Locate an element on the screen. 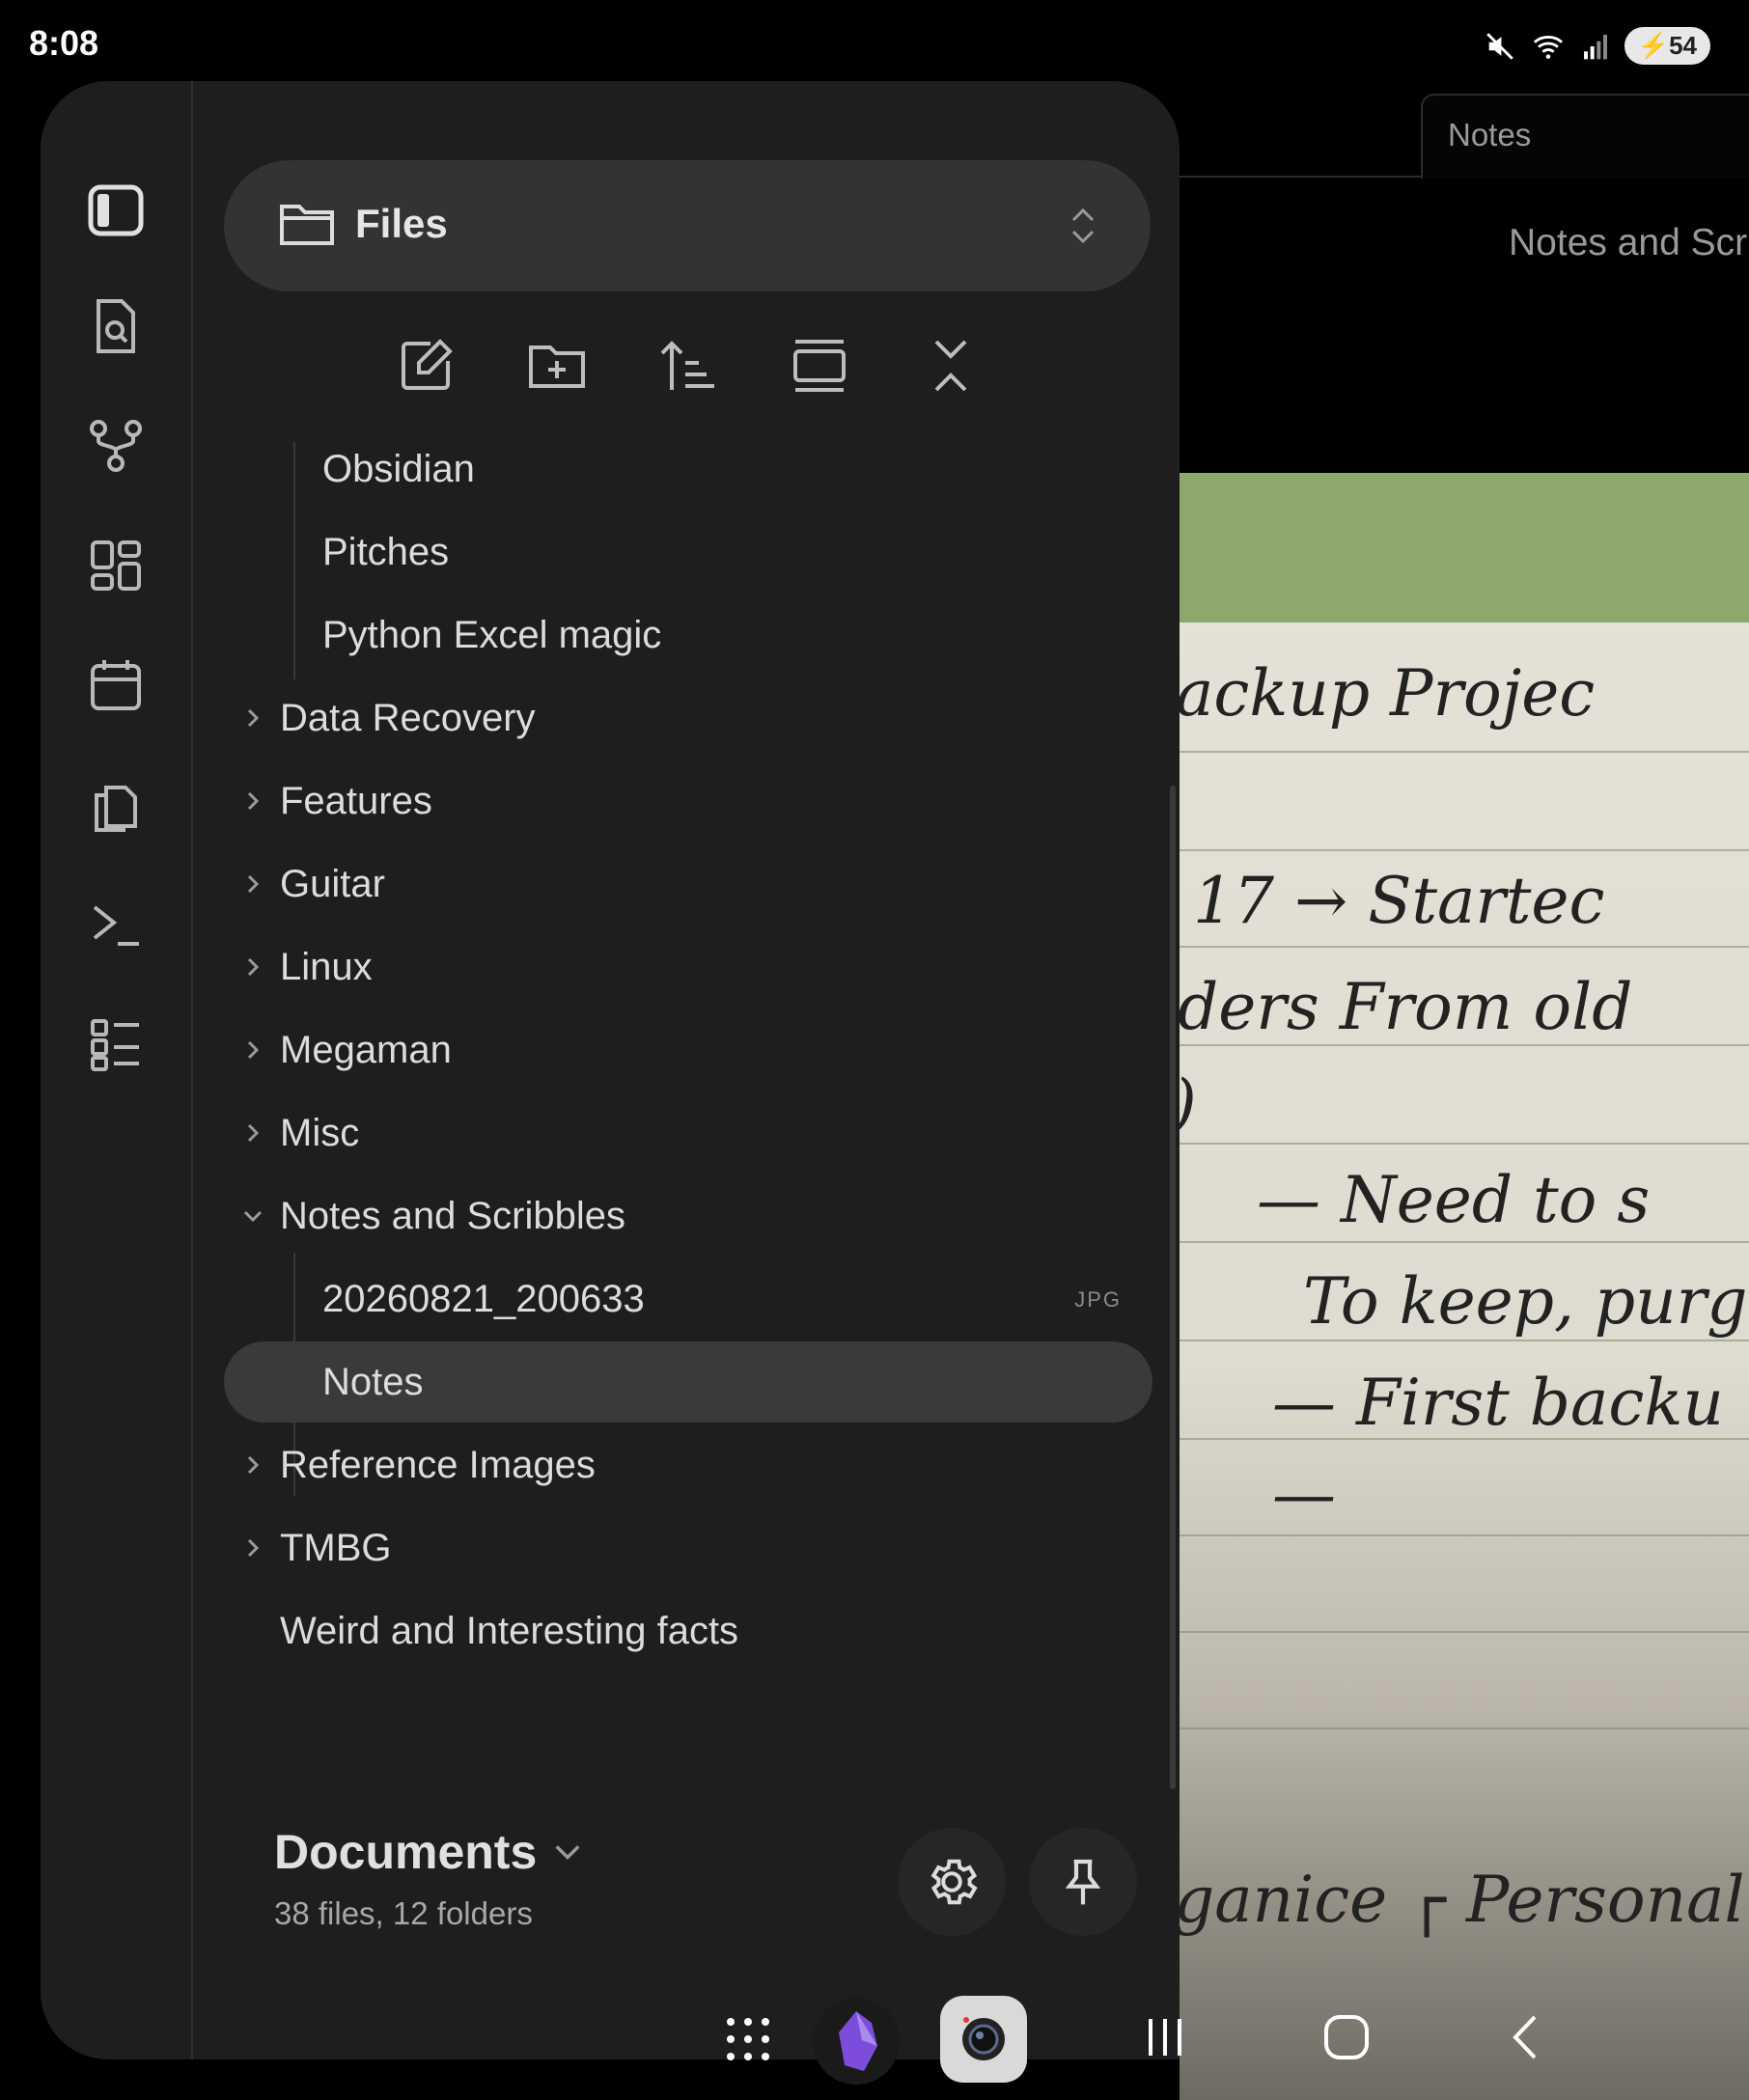  tree-folder-misc: Misc is located at coordinates (688, 1133).